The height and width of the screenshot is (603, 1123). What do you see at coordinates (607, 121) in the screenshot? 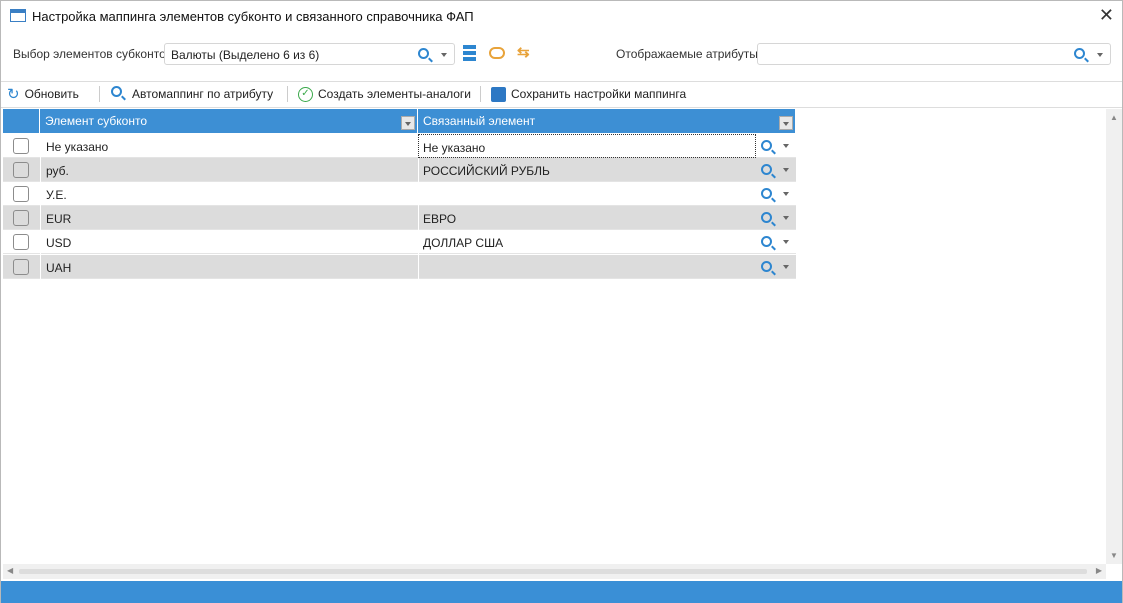
I see `column-header-linked: Связанный элемент` at bounding box center [607, 121].